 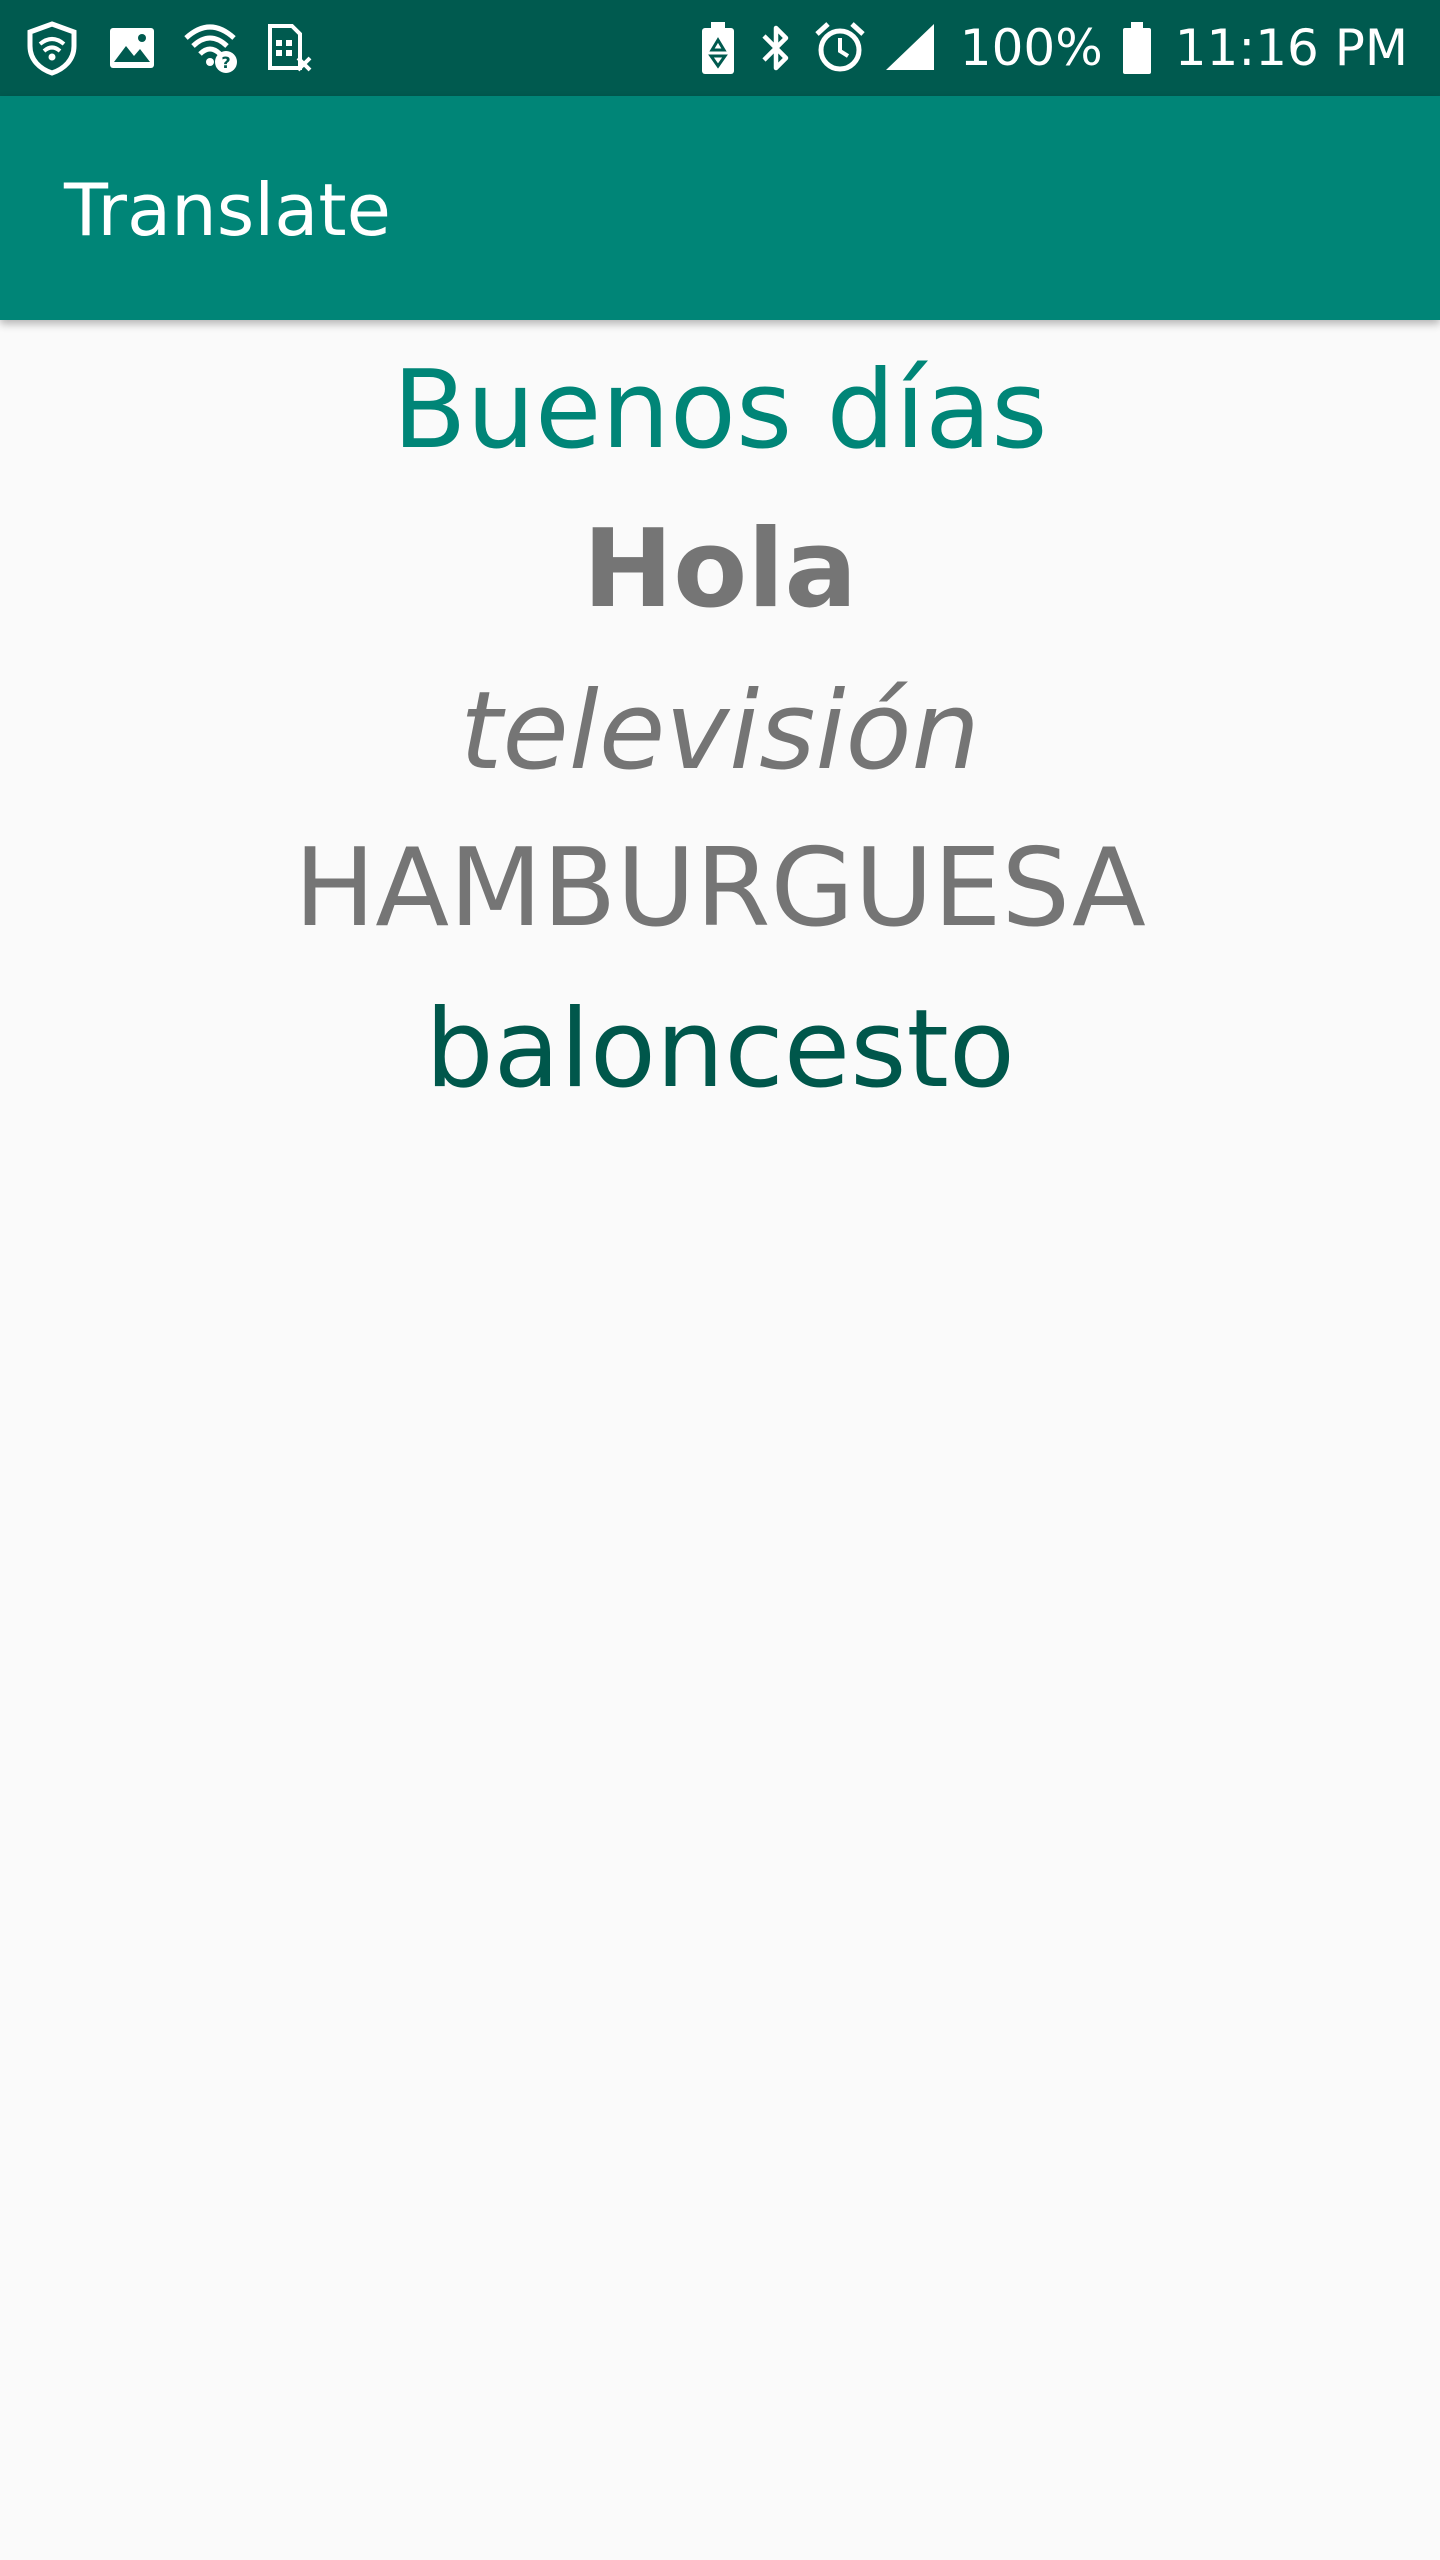 I want to click on word-hola: Hola, so click(x=720, y=569).